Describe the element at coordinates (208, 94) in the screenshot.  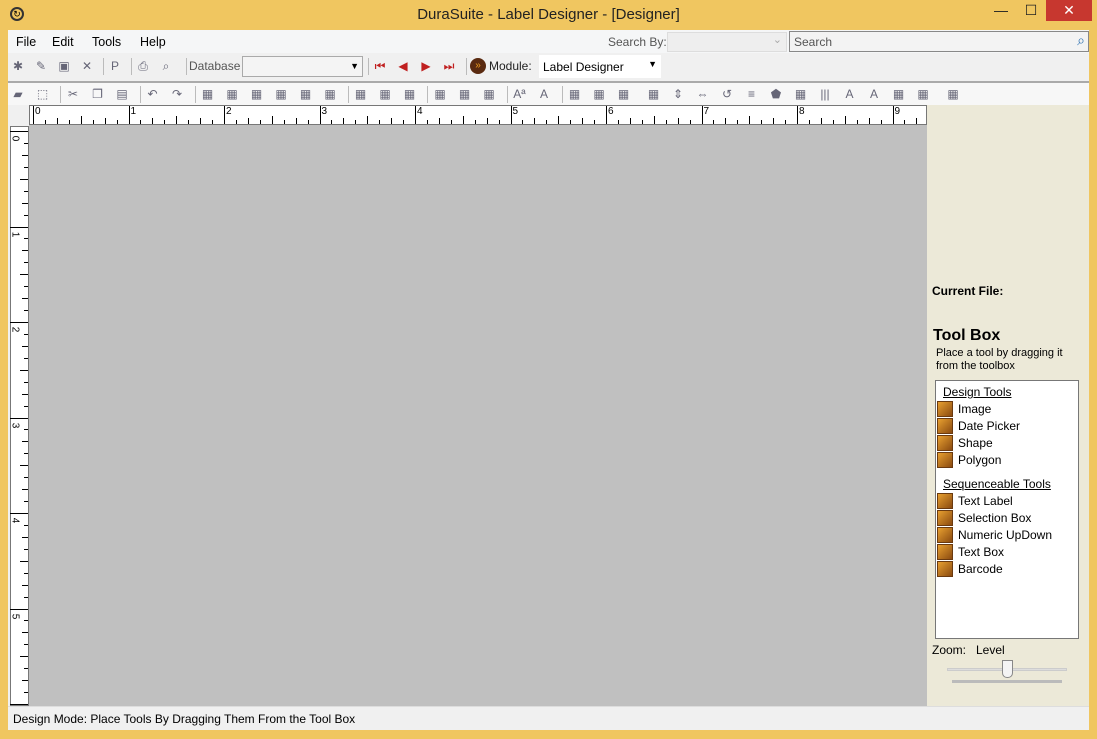
I see `properties-icon: ▦` at that location.